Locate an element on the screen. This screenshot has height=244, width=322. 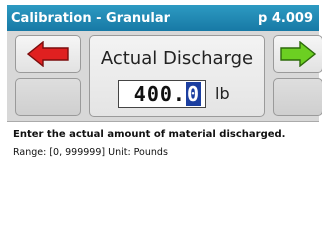
screen-title: Calibration - Granular is located at coordinates (91, 18).